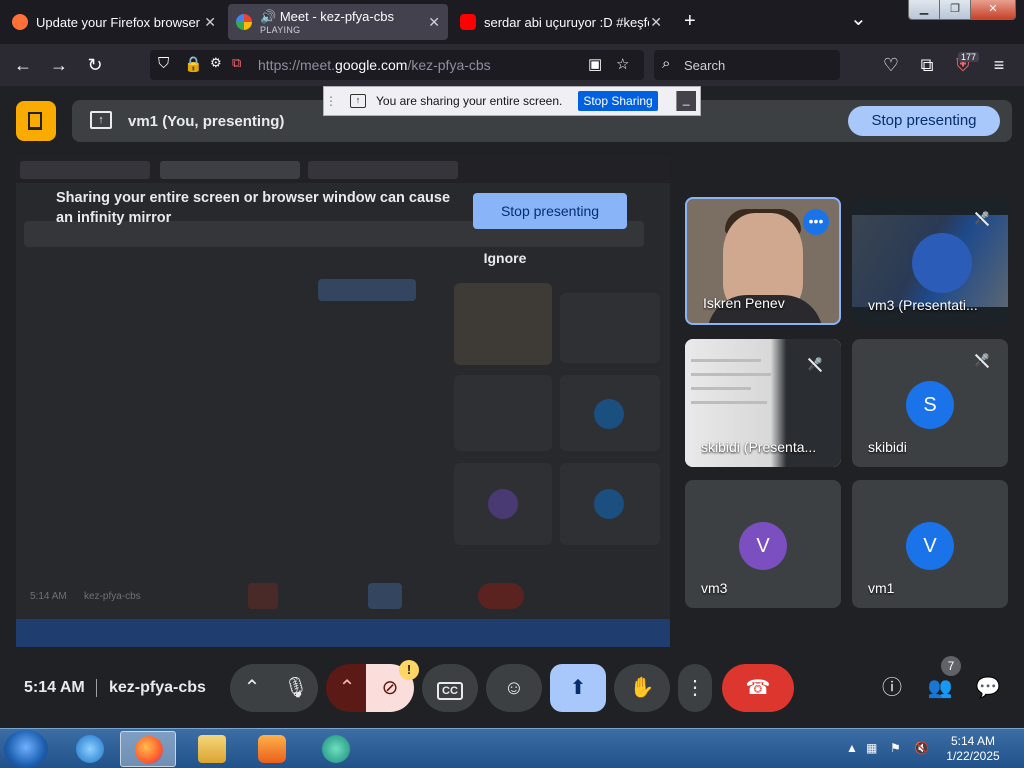  I want to click on firefox-taskbar-icon, so click(148, 749).